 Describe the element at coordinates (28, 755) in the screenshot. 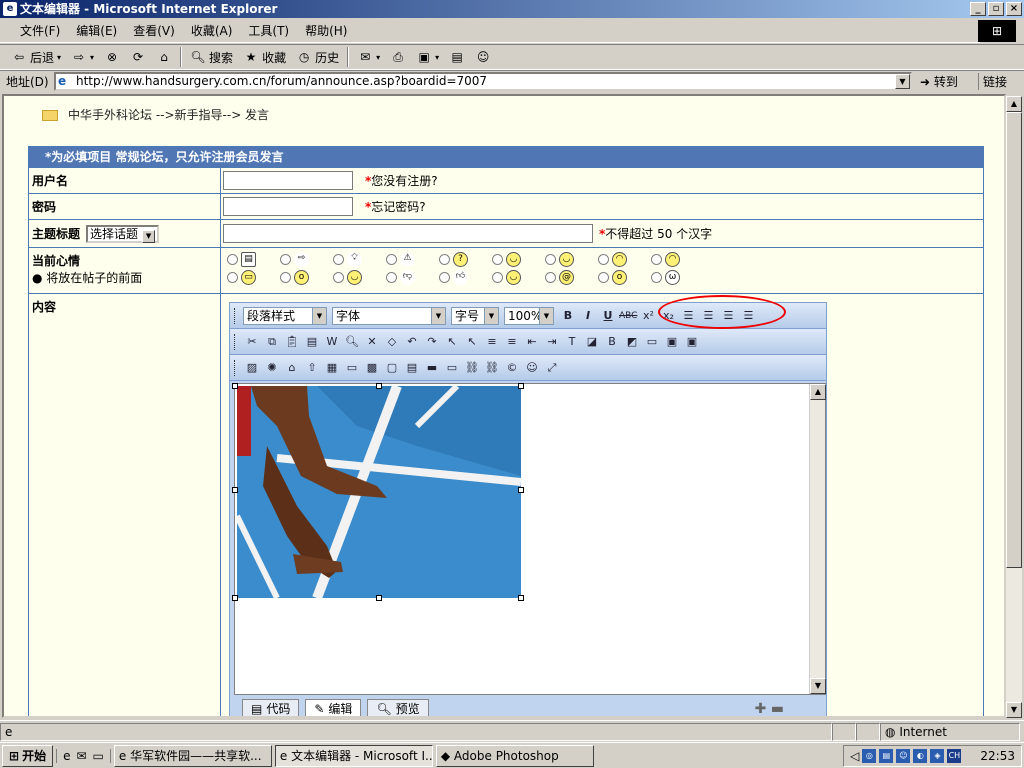

I see `start-button: ⊞ 开始` at that location.